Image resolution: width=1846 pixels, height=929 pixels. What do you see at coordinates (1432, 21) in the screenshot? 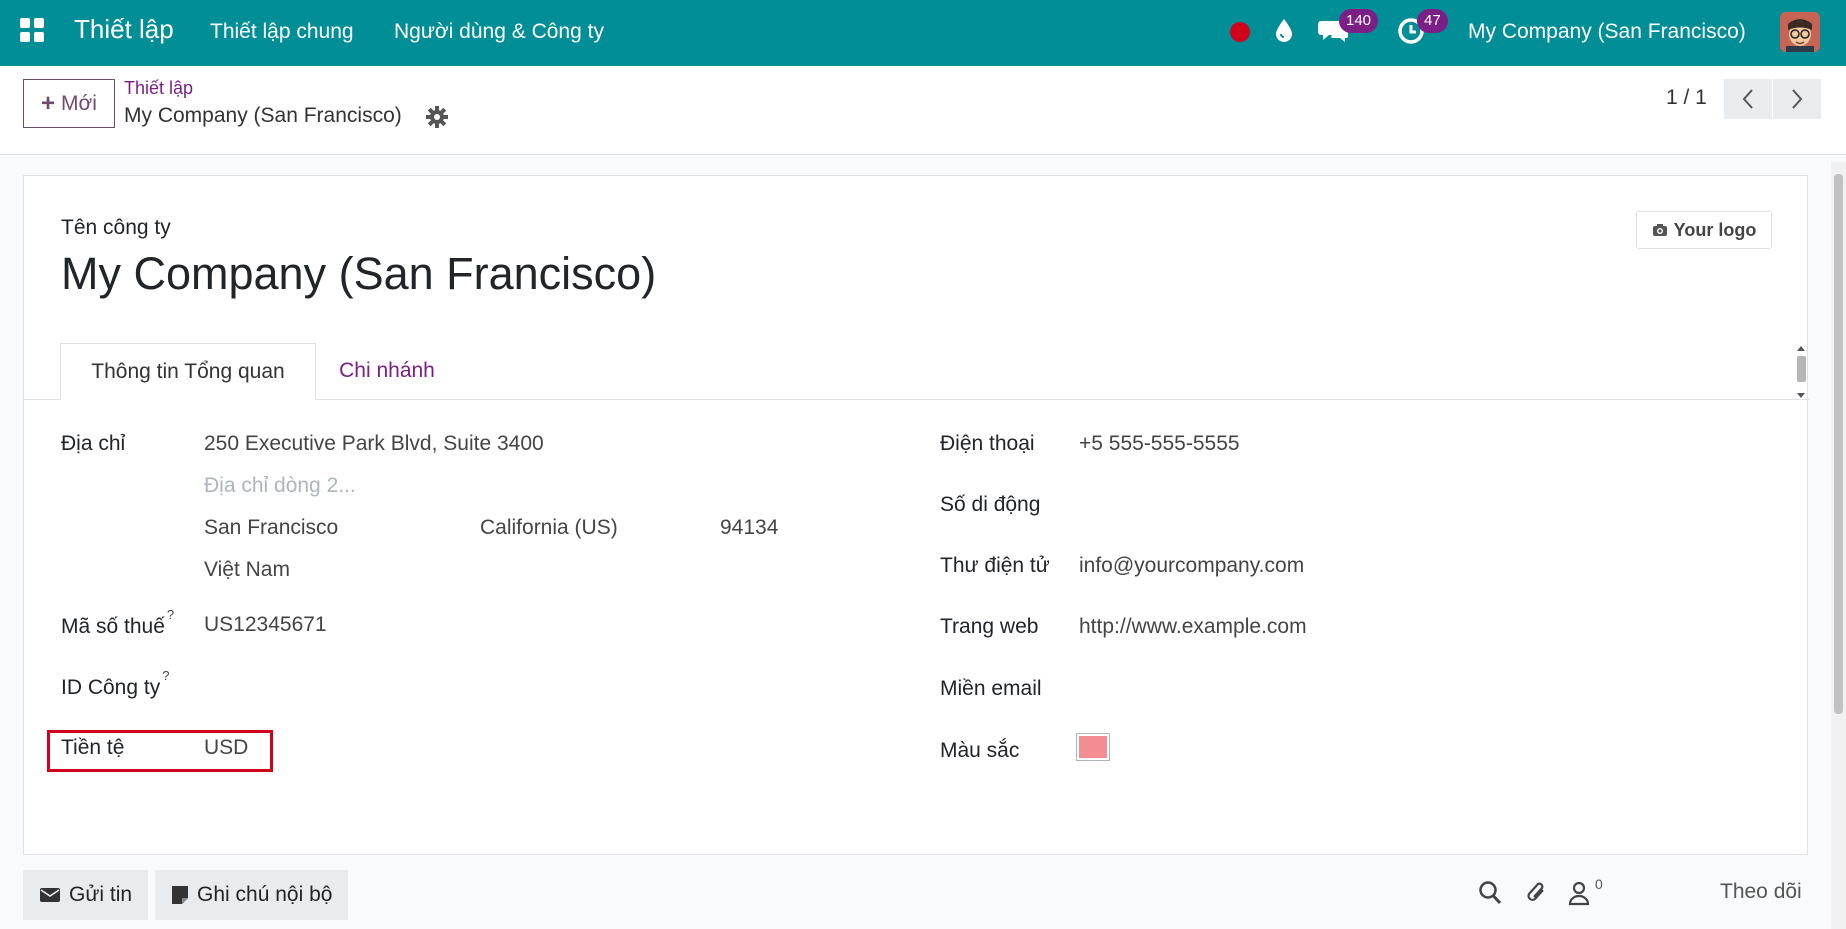
I see `activities-badge: 47` at bounding box center [1432, 21].